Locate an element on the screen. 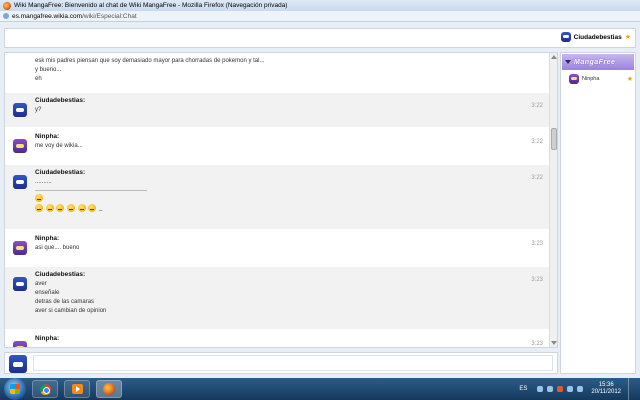 This screenshot has height=400, width=640. emoticon-line is located at coordinates (290, 199).